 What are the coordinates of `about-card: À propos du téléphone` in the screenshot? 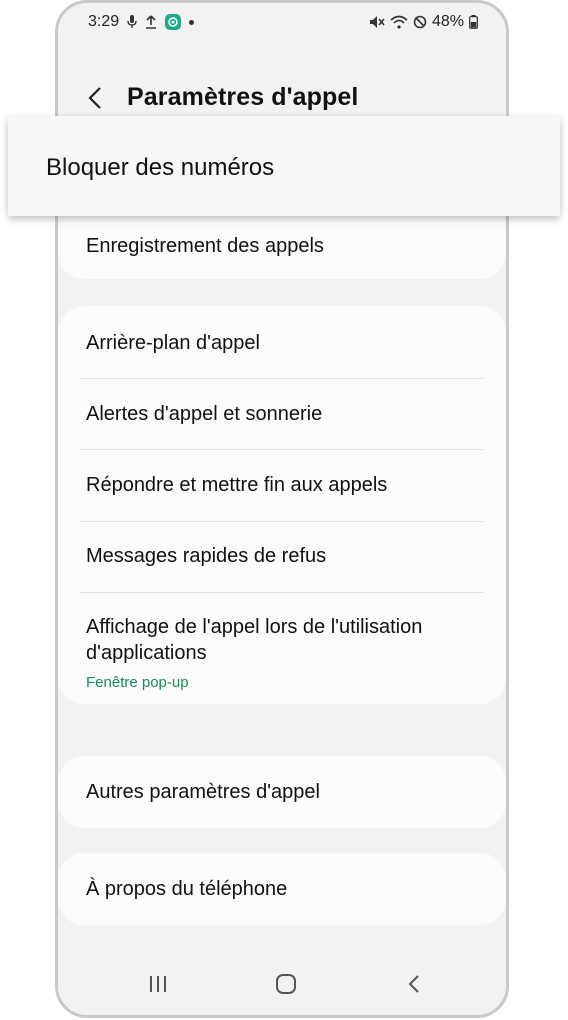 It's located at (282, 889).